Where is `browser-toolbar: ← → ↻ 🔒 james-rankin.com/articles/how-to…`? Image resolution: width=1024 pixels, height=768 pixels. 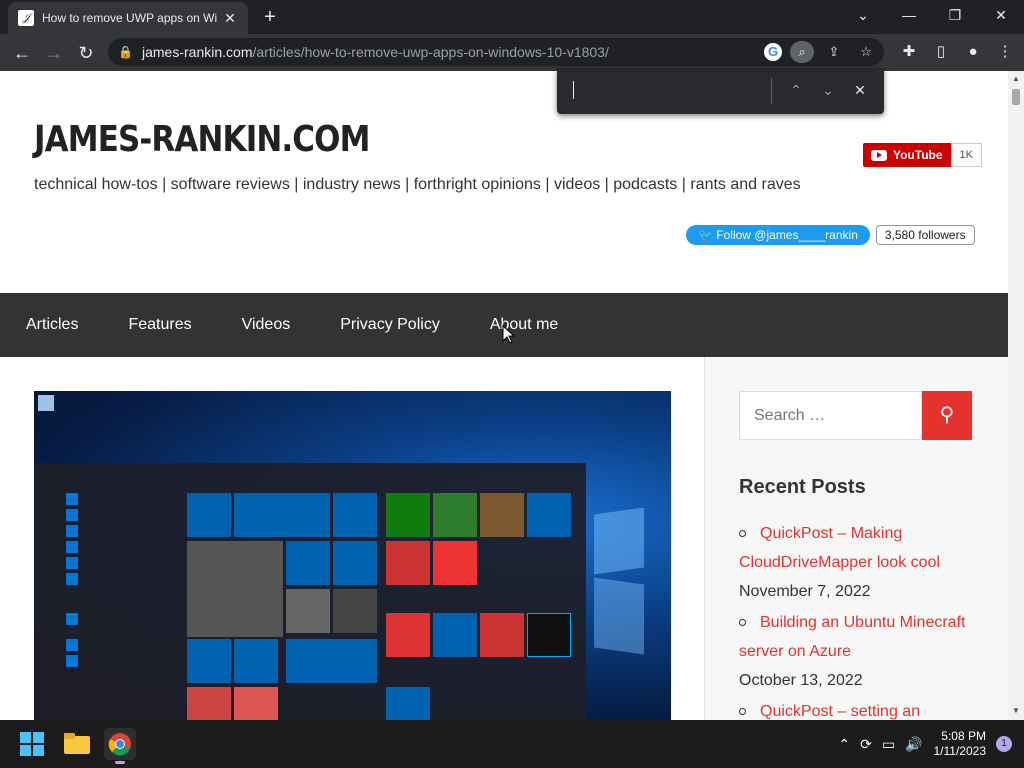 browser-toolbar: ← → ↻ 🔒 james-rankin.com/articles/how-to… is located at coordinates (512, 52).